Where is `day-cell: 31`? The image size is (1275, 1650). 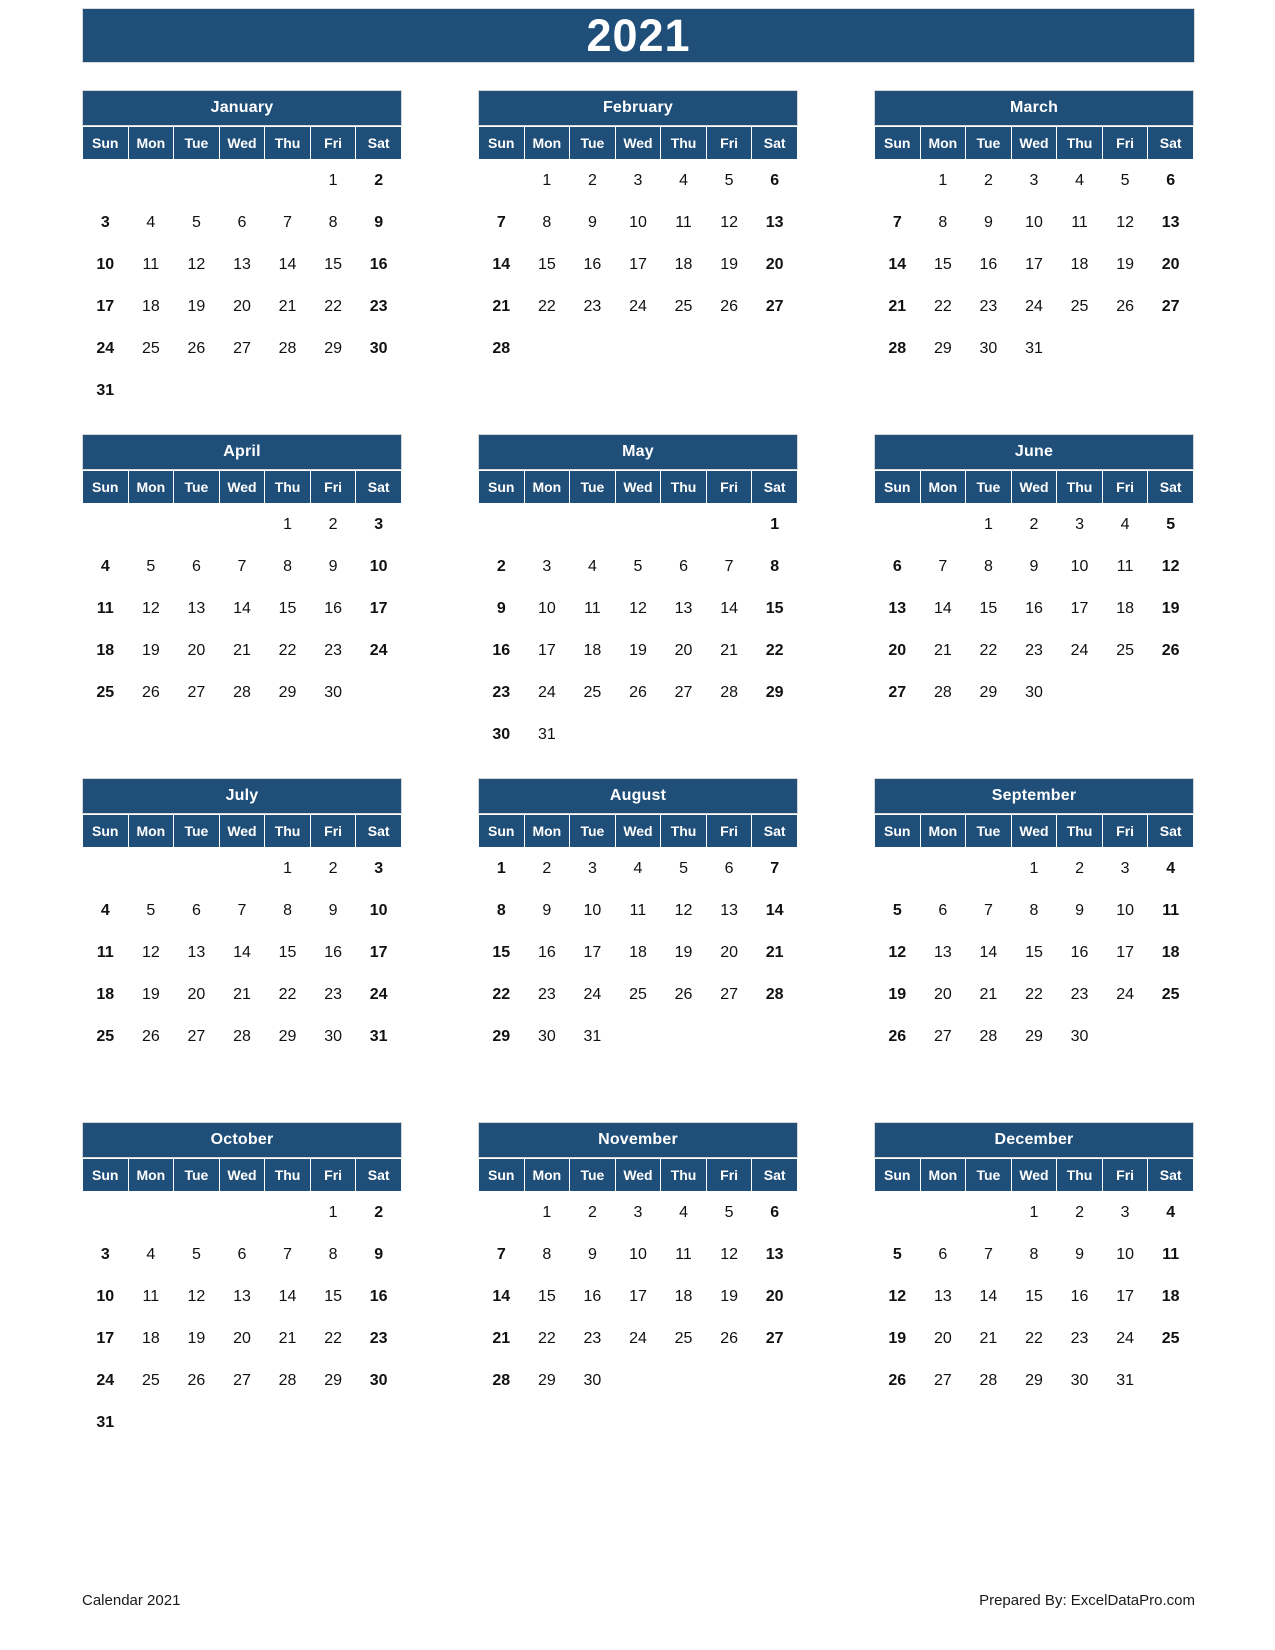
day-cell: 31 is located at coordinates (1034, 348).